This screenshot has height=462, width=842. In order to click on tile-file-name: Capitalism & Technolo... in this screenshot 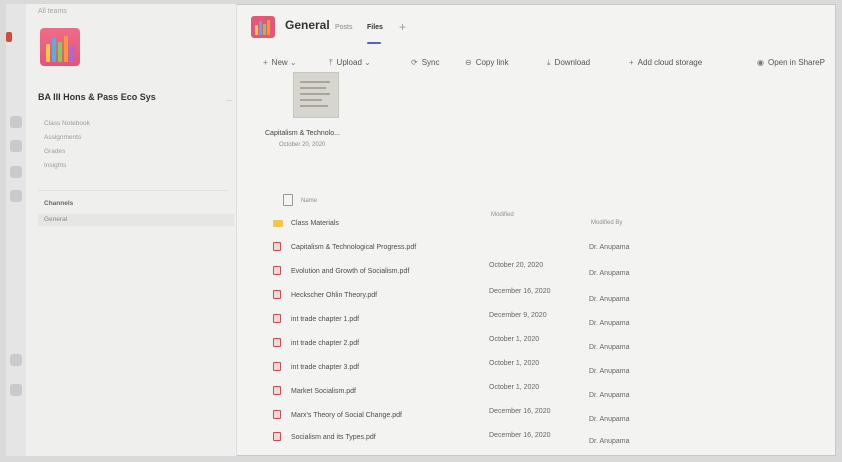, I will do `click(302, 133)`.